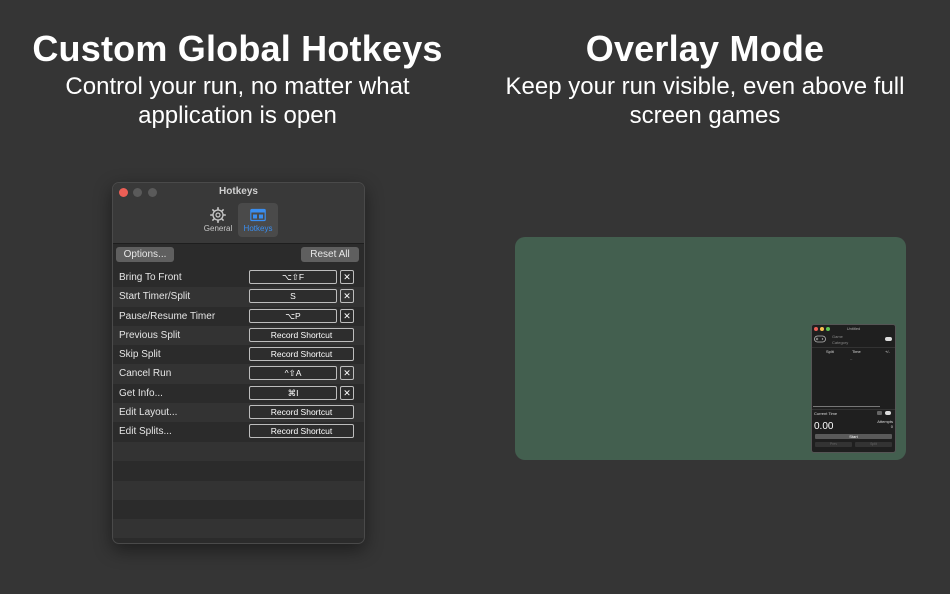 The height and width of the screenshot is (594, 950). What do you see at coordinates (888, 413) in the screenshot?
I see `eye-icon` at bounding box center [888, 413].